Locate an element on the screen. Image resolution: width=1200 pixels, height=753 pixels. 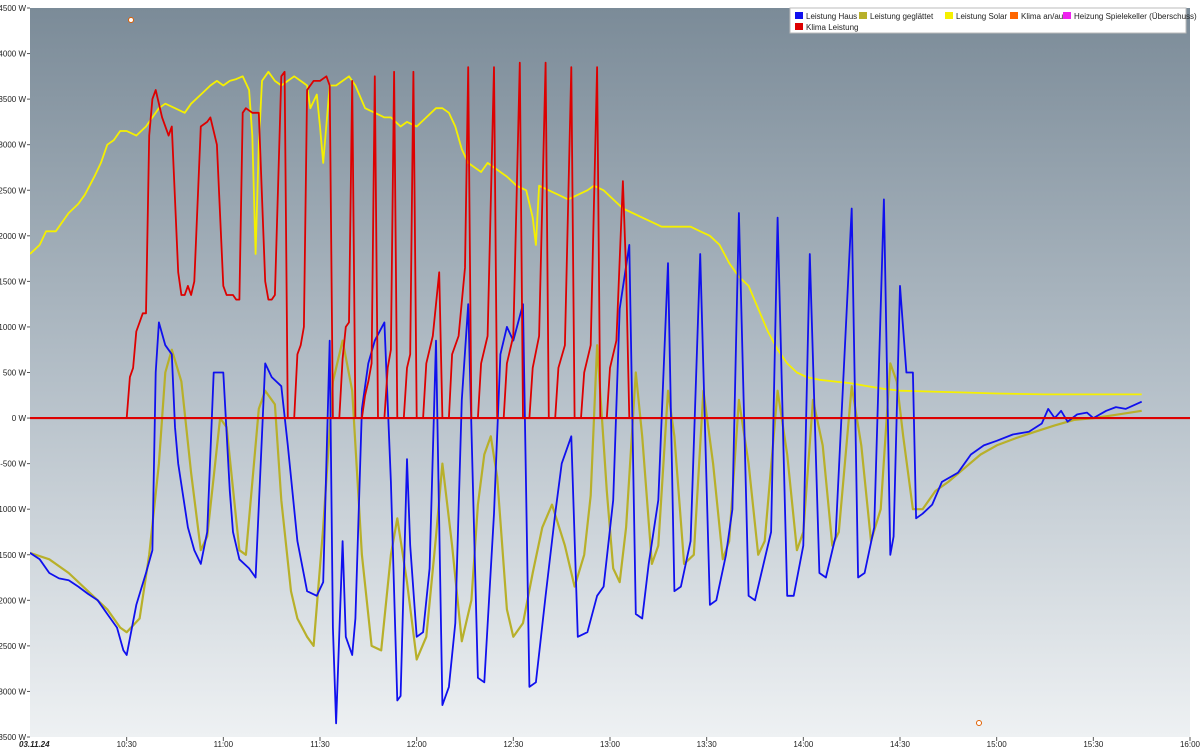
y-tick-label: -1000 W is located at coordinates (13, 509).